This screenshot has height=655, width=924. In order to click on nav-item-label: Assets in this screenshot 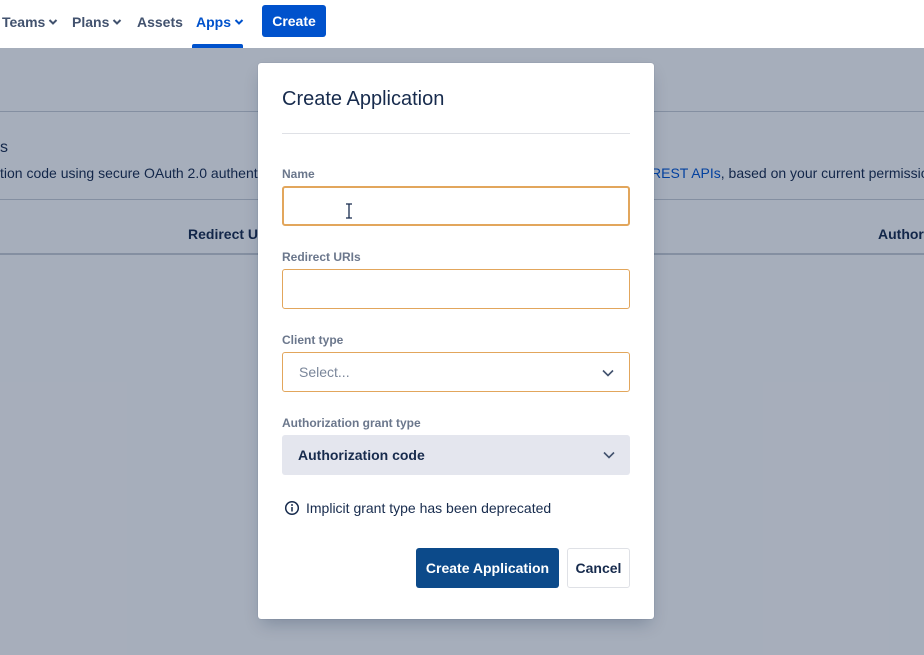, I will do `click(160, 22)`.